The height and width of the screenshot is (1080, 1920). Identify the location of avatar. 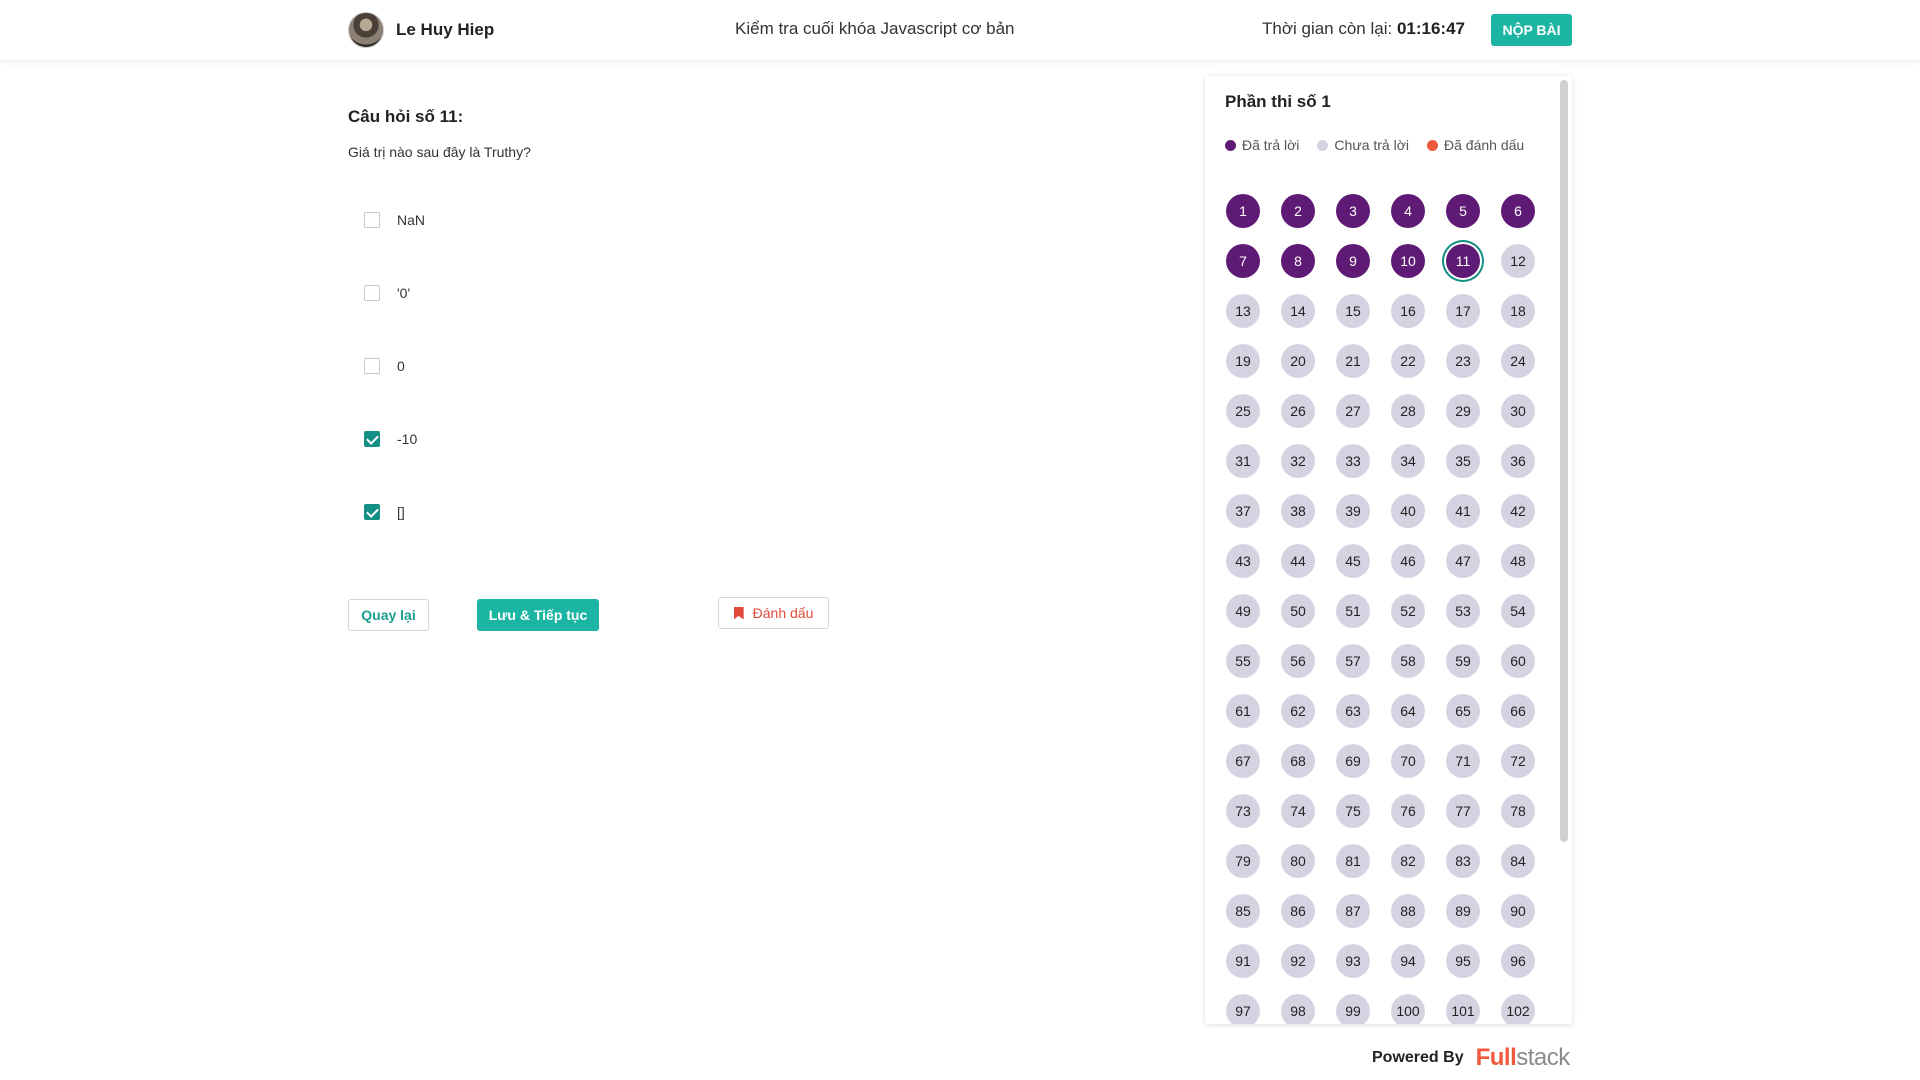
(366, 30).